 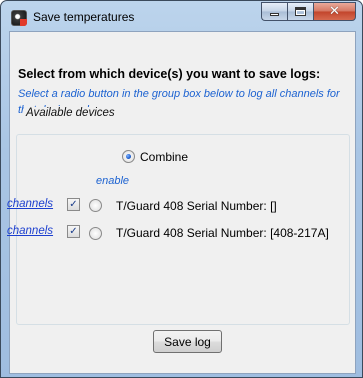 I want to click on maximize-icon, so click(x=300, y=11).